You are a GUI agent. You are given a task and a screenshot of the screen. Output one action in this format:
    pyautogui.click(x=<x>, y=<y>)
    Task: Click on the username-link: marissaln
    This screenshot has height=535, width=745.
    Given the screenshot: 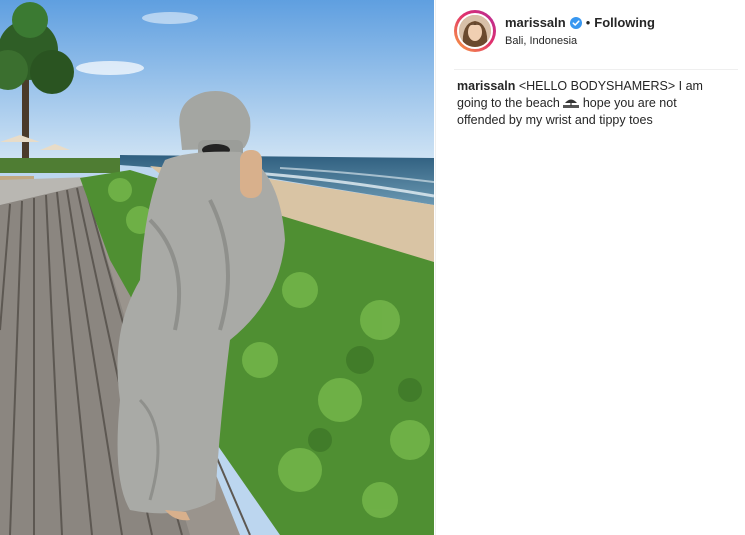 What is the action you would take?
    pyautogui.click(x=535, y=22)
    